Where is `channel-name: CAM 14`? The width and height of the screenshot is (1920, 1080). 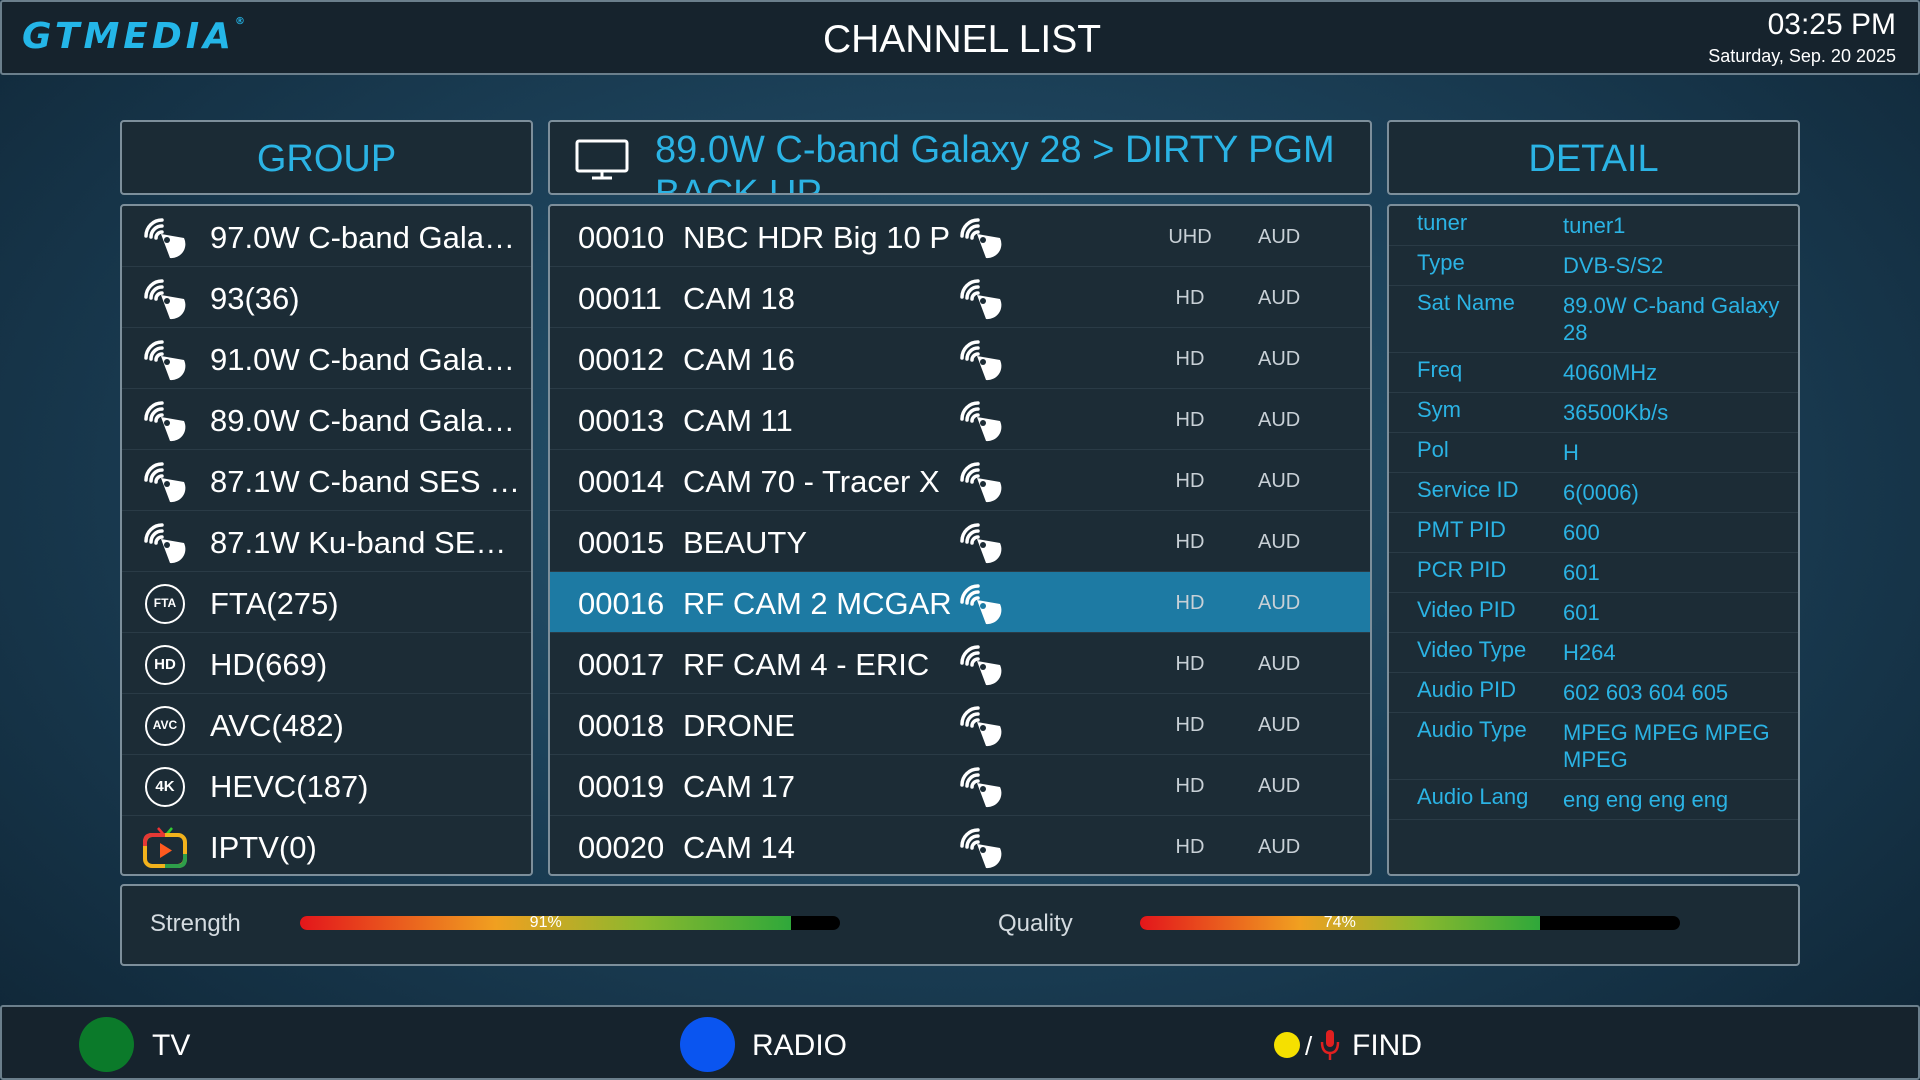 channel-name: CAM 14 is located at coordinates (739, 847).